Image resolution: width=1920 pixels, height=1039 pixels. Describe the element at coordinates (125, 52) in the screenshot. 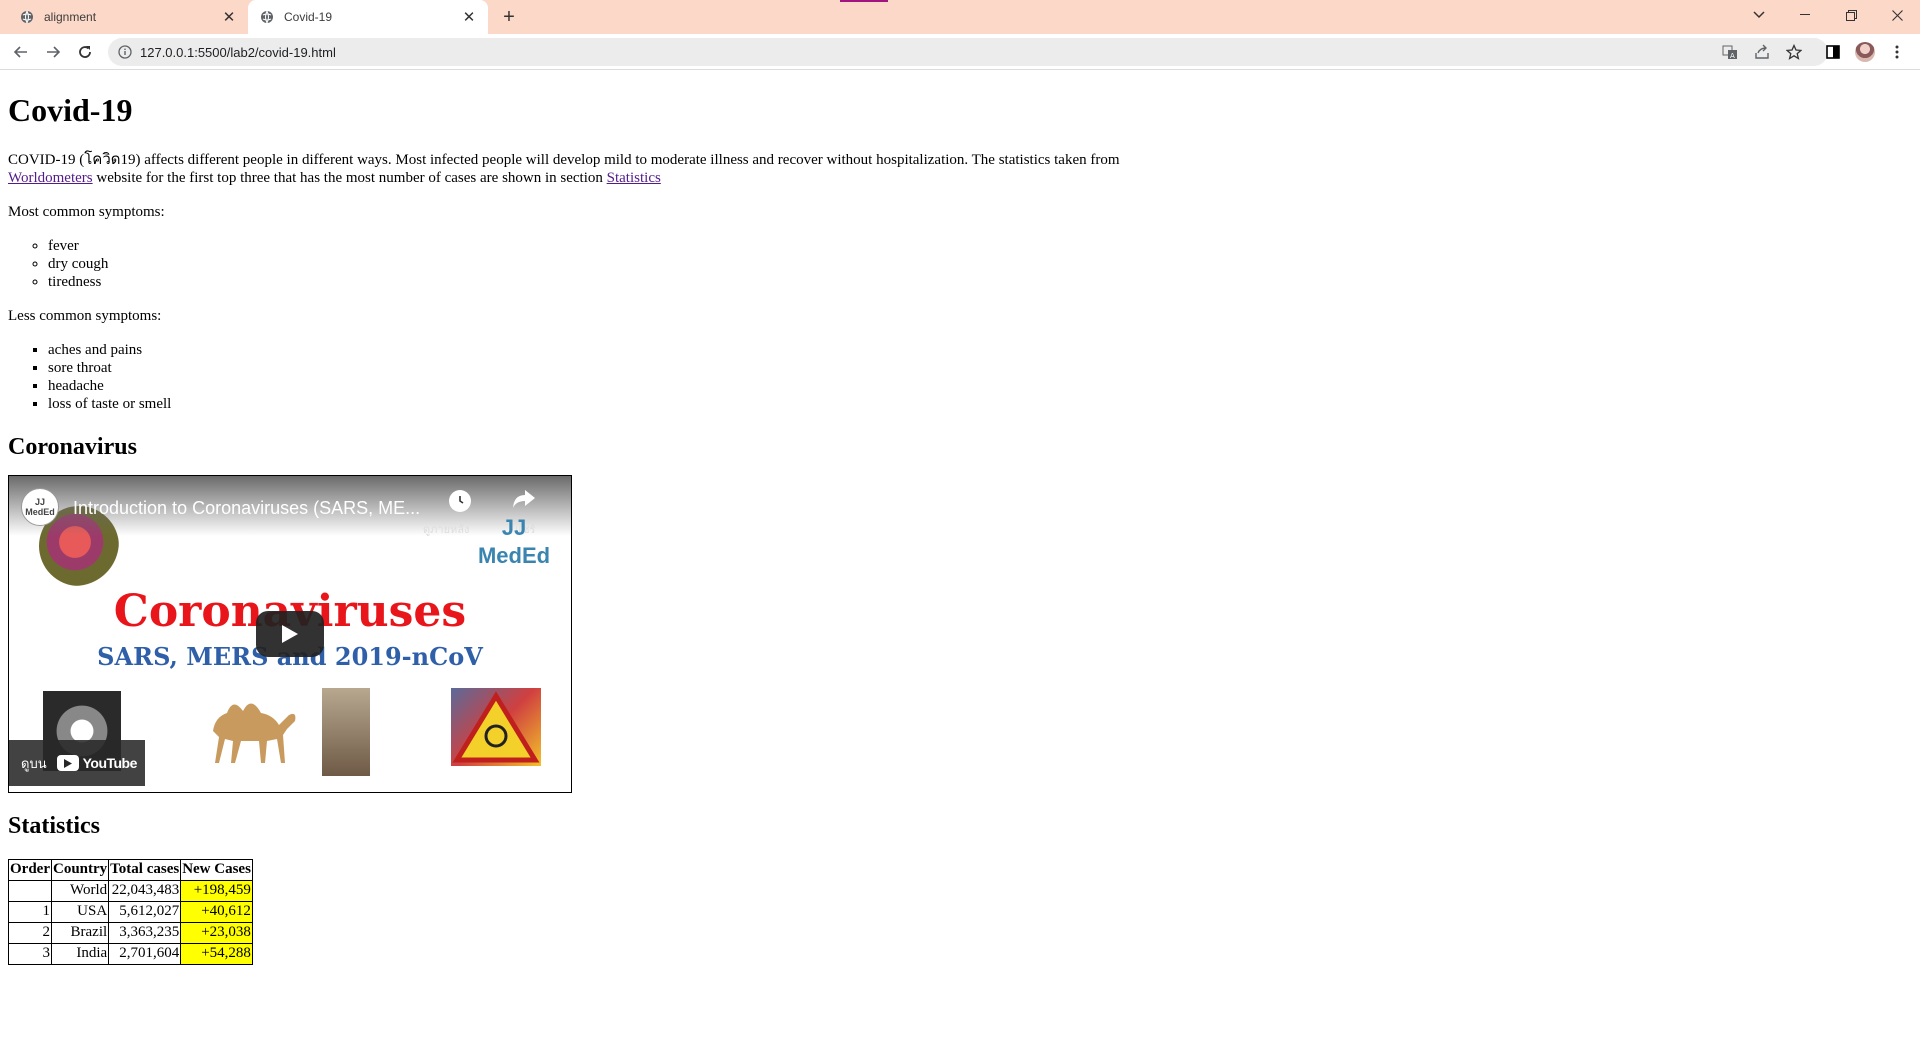

I see `site-info-icon` at that location.